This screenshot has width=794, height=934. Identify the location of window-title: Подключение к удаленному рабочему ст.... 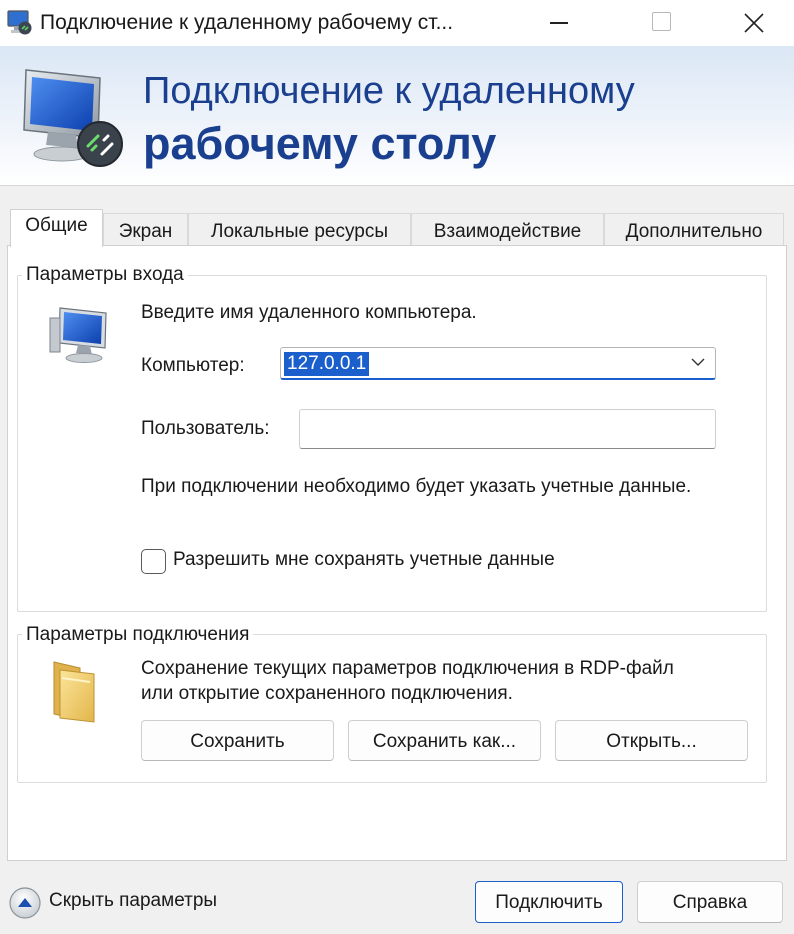
(247, 22).